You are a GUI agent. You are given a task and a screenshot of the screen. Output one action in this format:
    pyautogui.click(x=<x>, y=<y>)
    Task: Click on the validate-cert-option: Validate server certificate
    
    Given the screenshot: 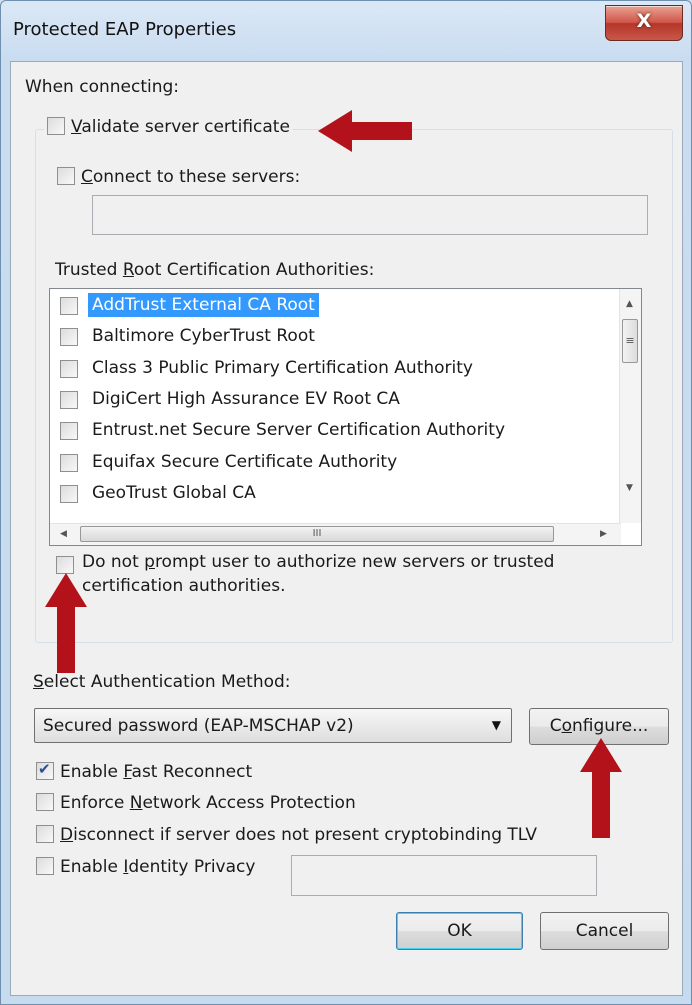 What is the action you would take?
    pyautogui.click(x=168, y=130)
    